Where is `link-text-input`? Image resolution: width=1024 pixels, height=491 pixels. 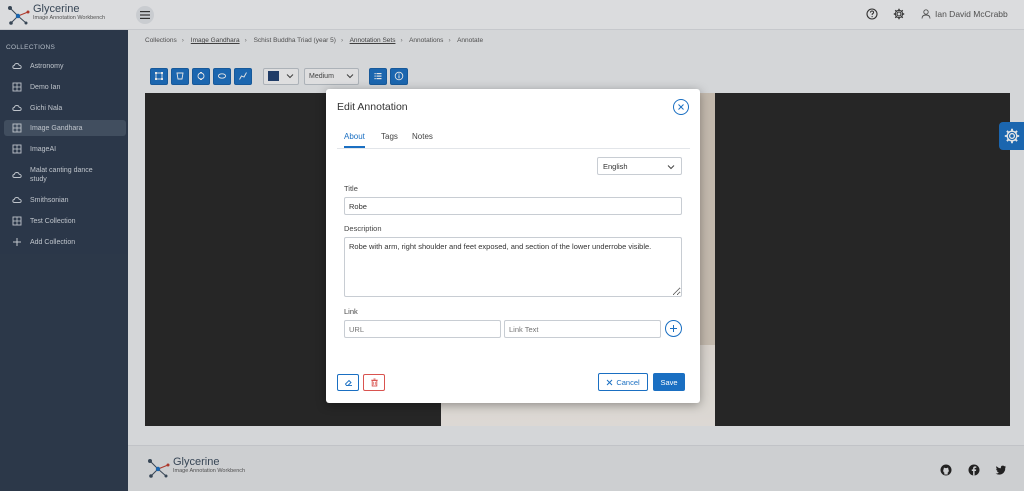
link-text-input is located at coordinates (582, 329).